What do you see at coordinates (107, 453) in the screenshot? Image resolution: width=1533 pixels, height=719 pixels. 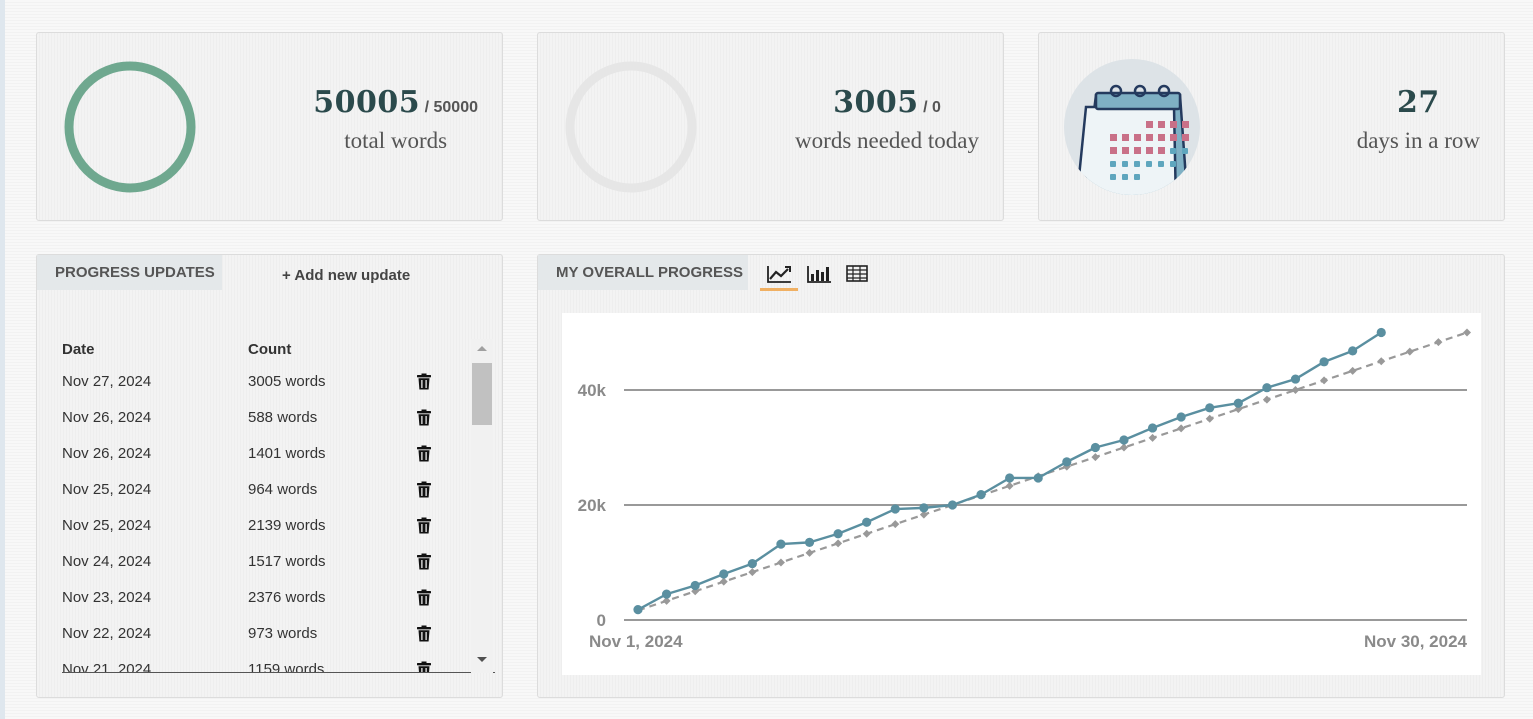 I see `row-date: Nov 26, 2024` at bounding box center [107, 453].